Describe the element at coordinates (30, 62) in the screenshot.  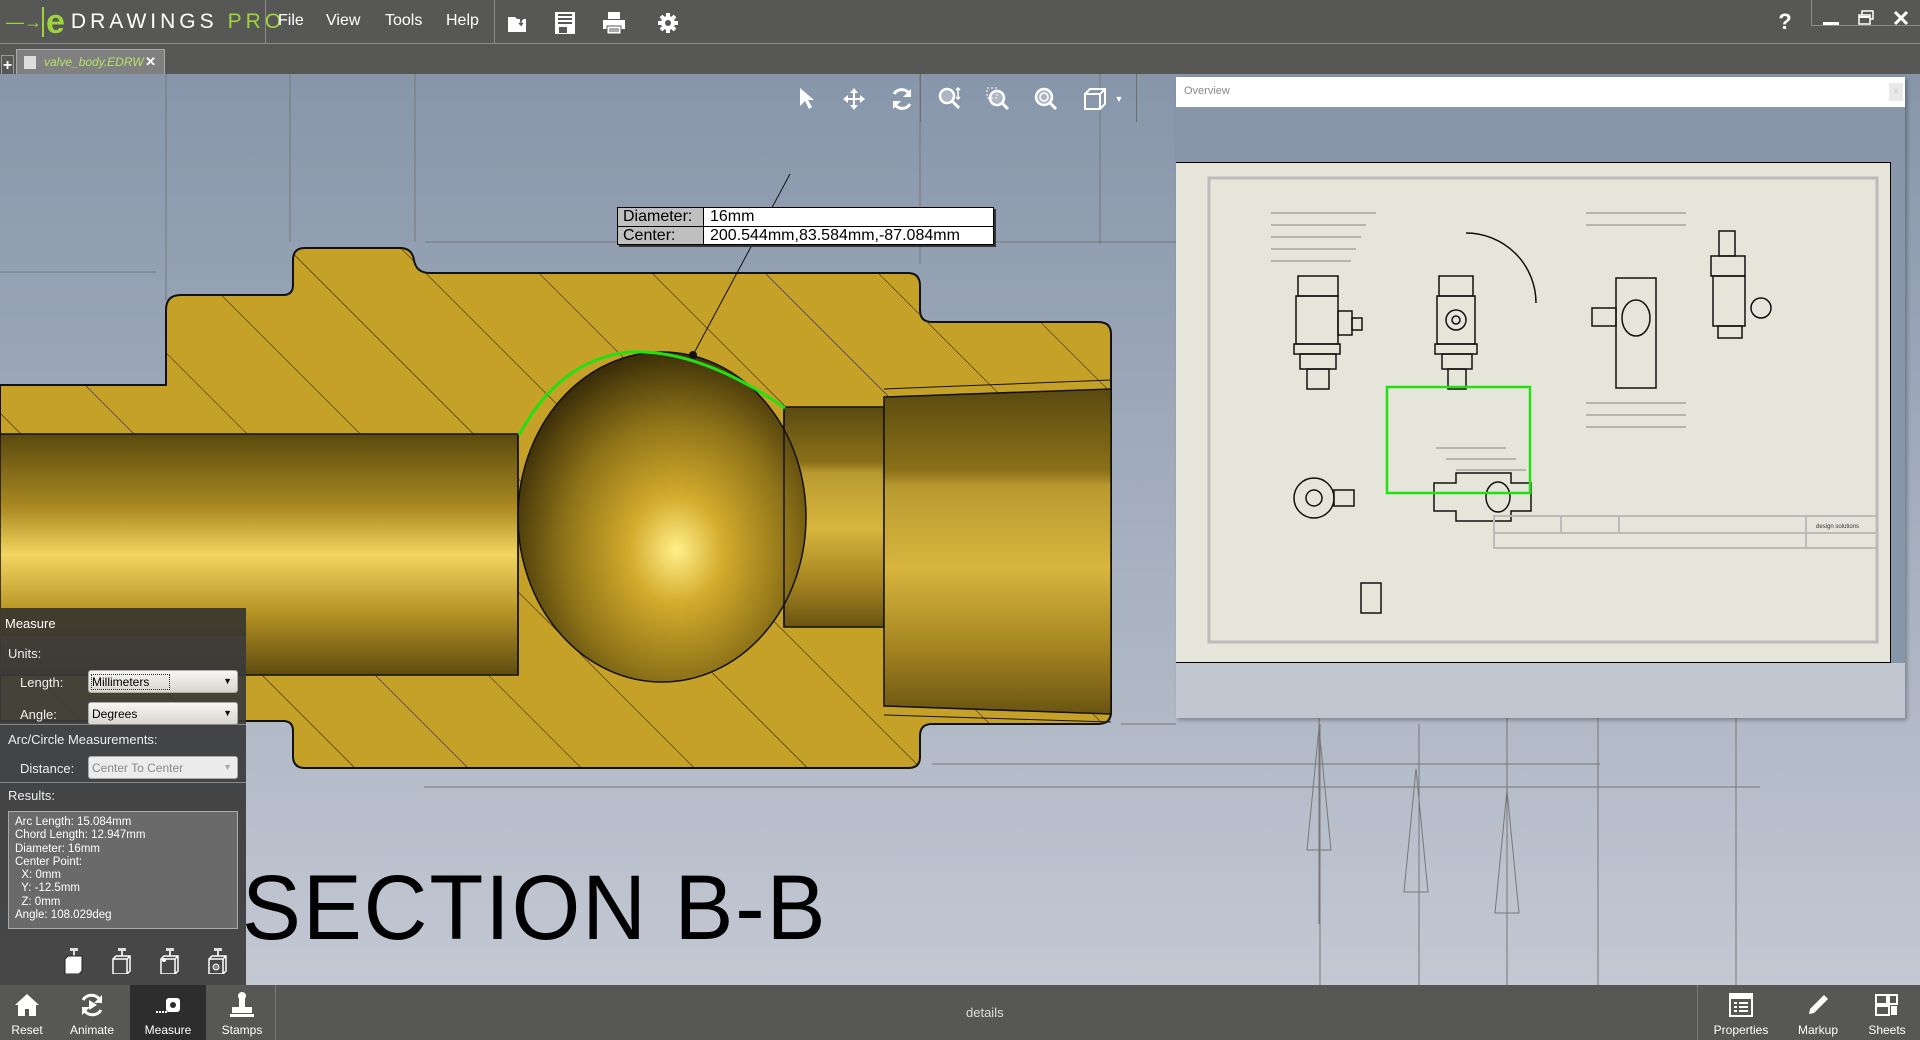
I see `document-icon` at that location.